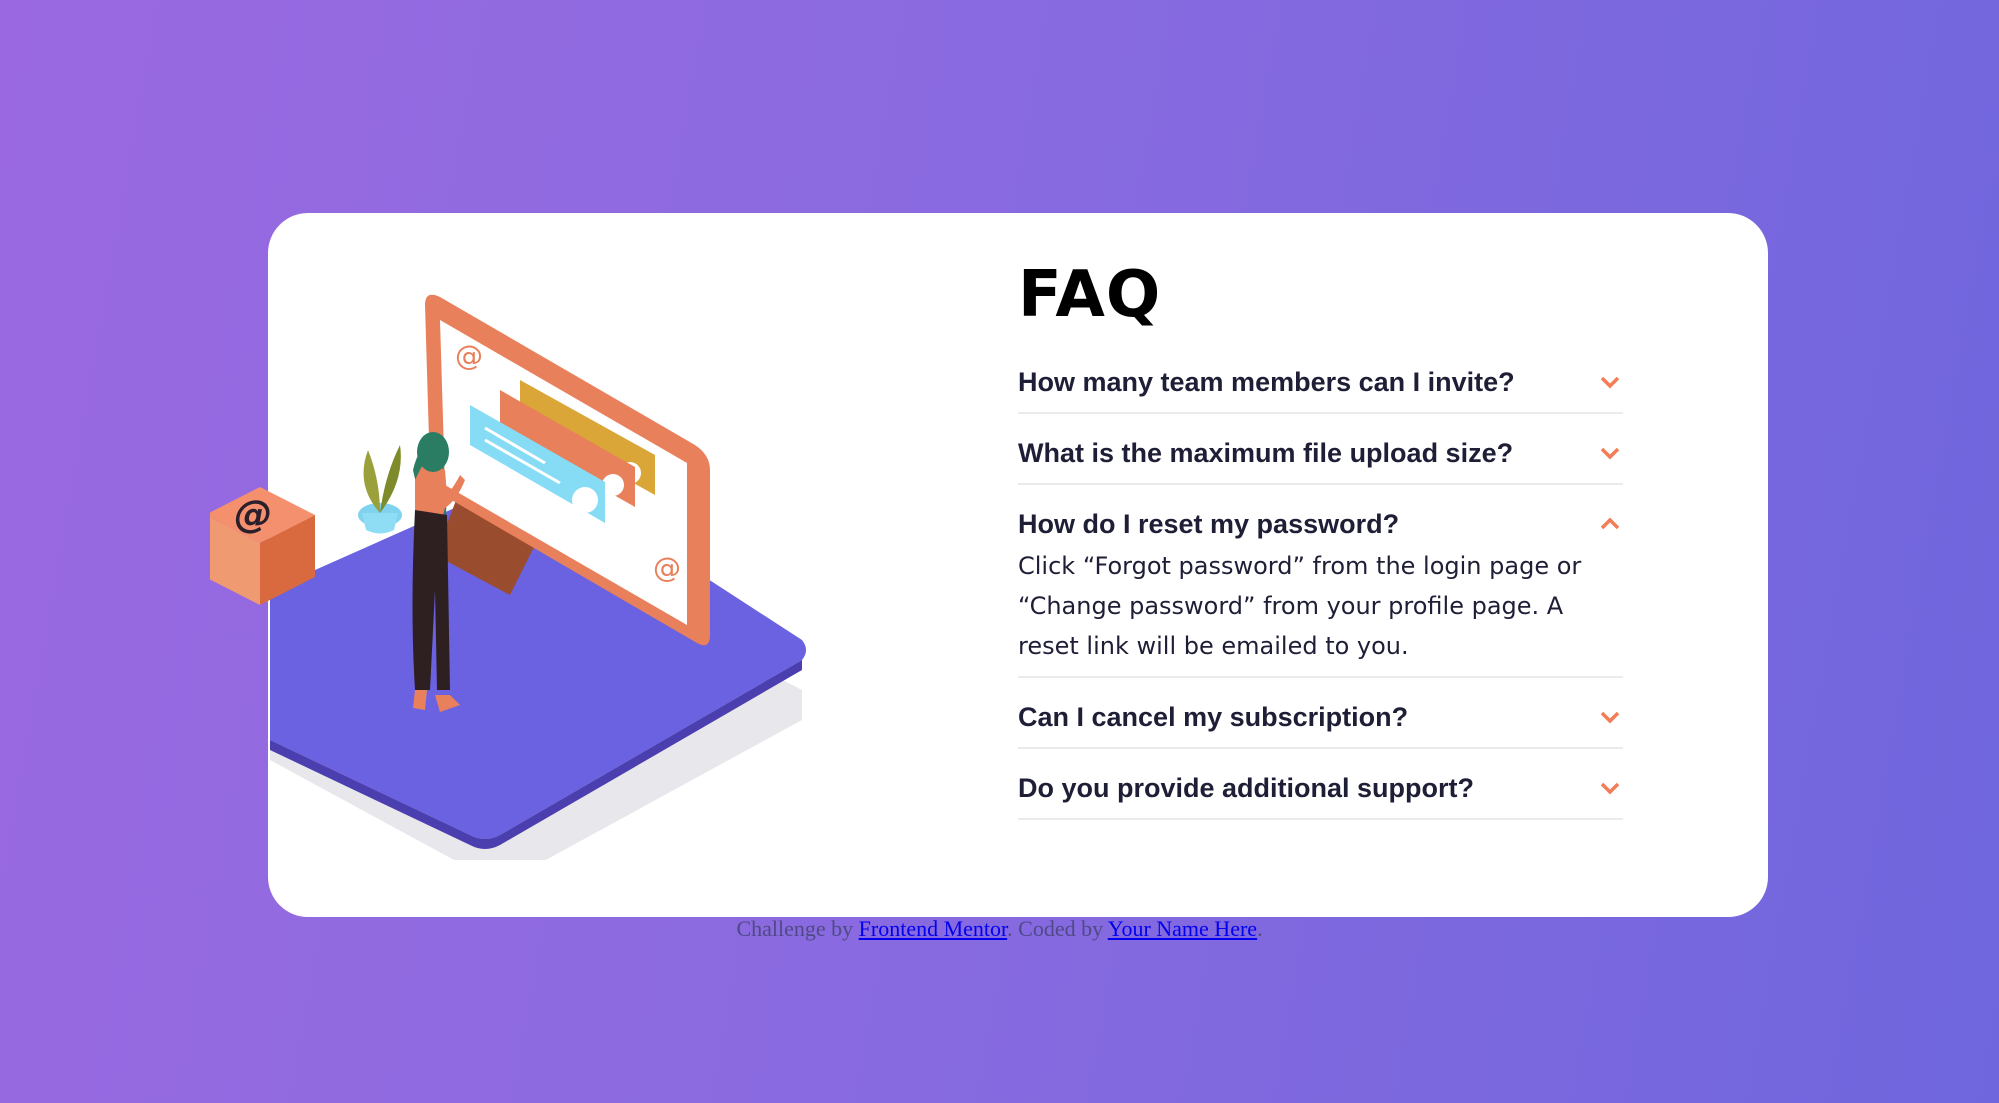  Describe the element at coordinates (1182, 928) in the screenshot. I see `author-link: Your Name Here` at that location.